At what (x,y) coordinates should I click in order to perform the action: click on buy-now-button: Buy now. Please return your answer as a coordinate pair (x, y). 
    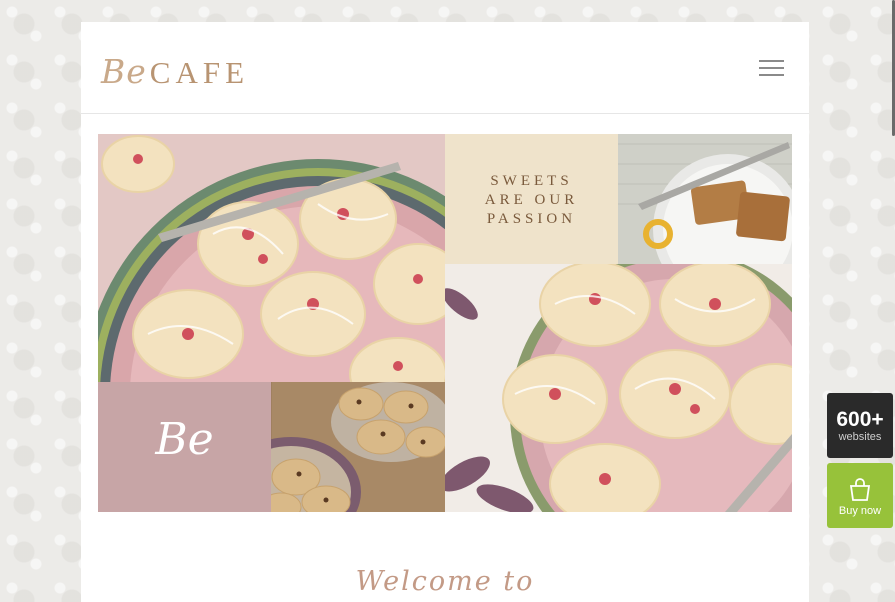
    Looking at the image, I should click on (860, 495).